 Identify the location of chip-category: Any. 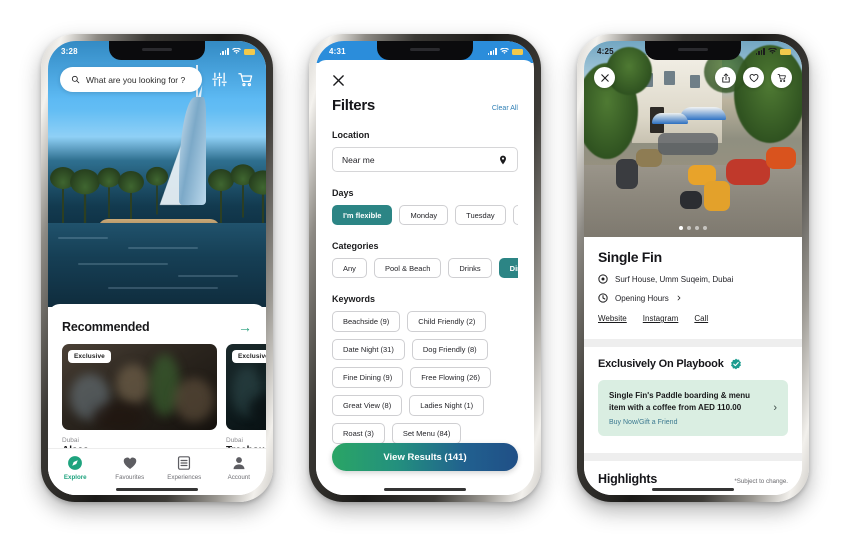
(349, 268).